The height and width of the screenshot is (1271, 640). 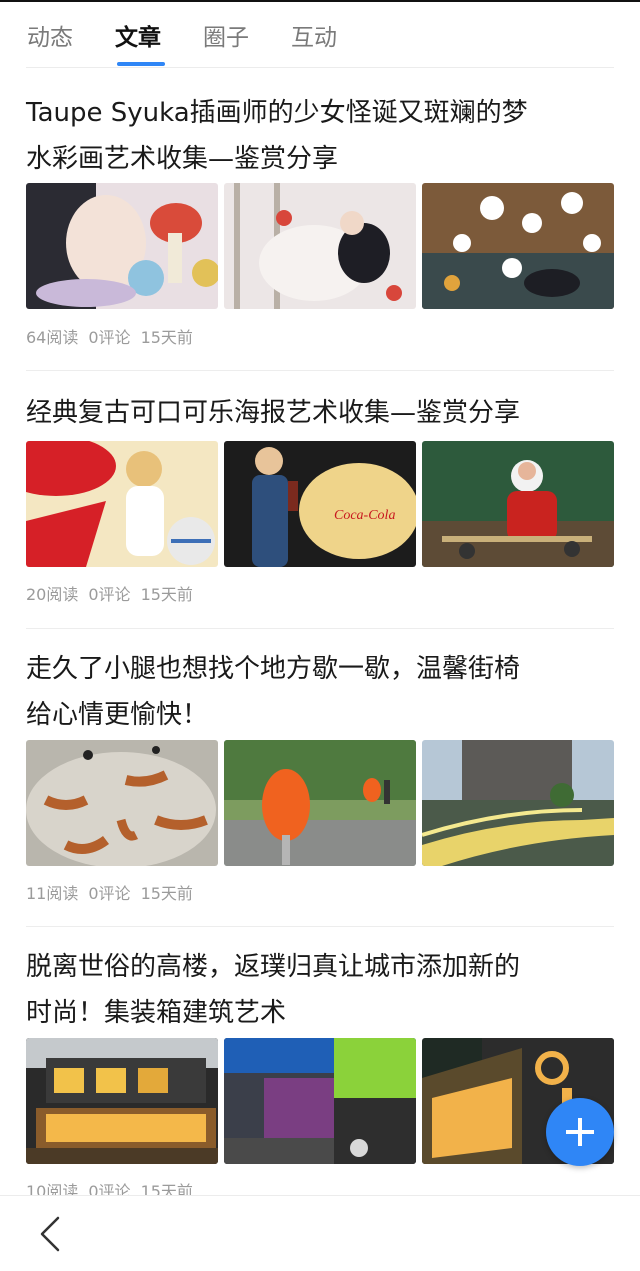 I want to click on article-meta: 64阅读 0评论 15天前, so click(x=114, y=336).